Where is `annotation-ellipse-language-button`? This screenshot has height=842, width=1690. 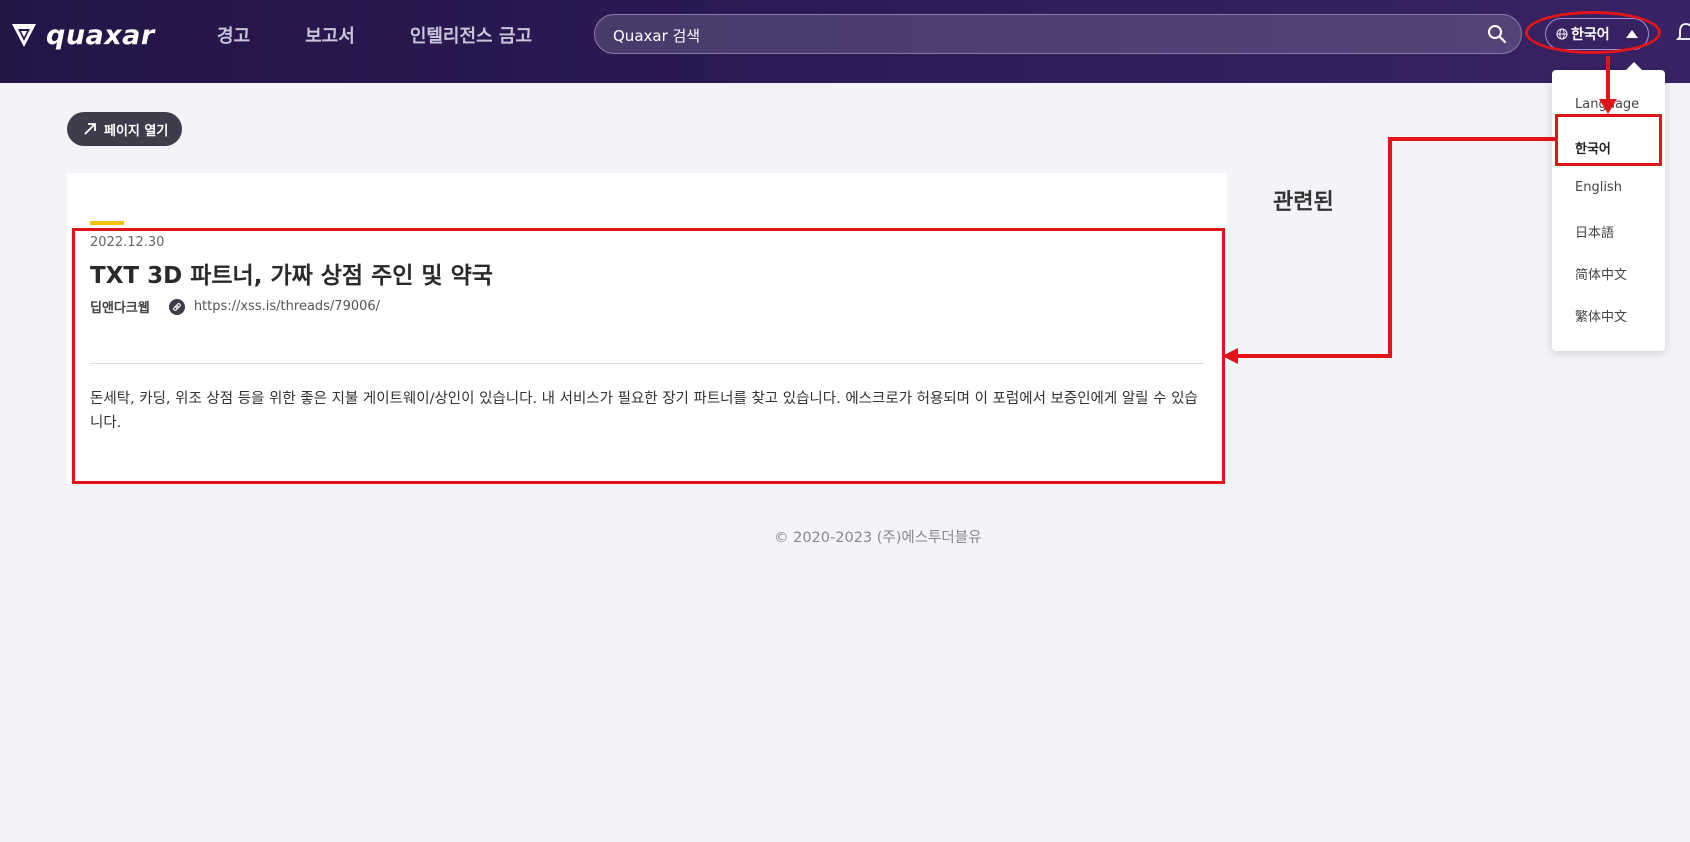 annotation-ellipse-language-button is located at coordinates (1593, 32).